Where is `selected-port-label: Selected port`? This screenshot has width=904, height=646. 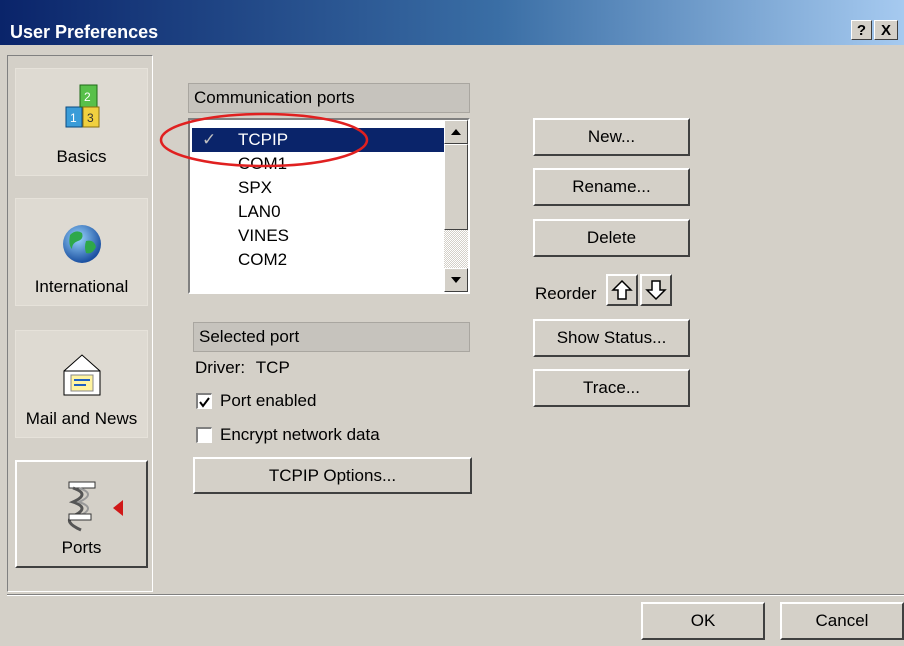 selected-port-label: Selected port is located at coordinates (249, 336).